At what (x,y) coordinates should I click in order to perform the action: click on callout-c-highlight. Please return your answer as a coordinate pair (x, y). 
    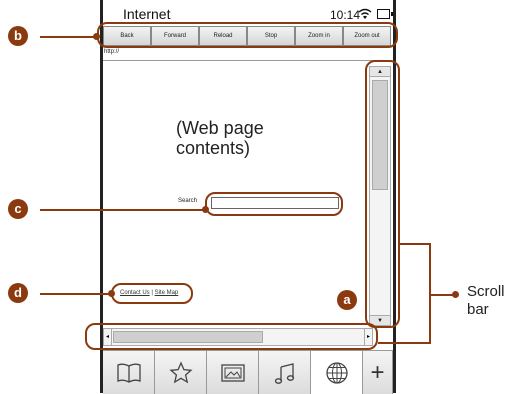
    Looking at the image, I should click on (274, 204).